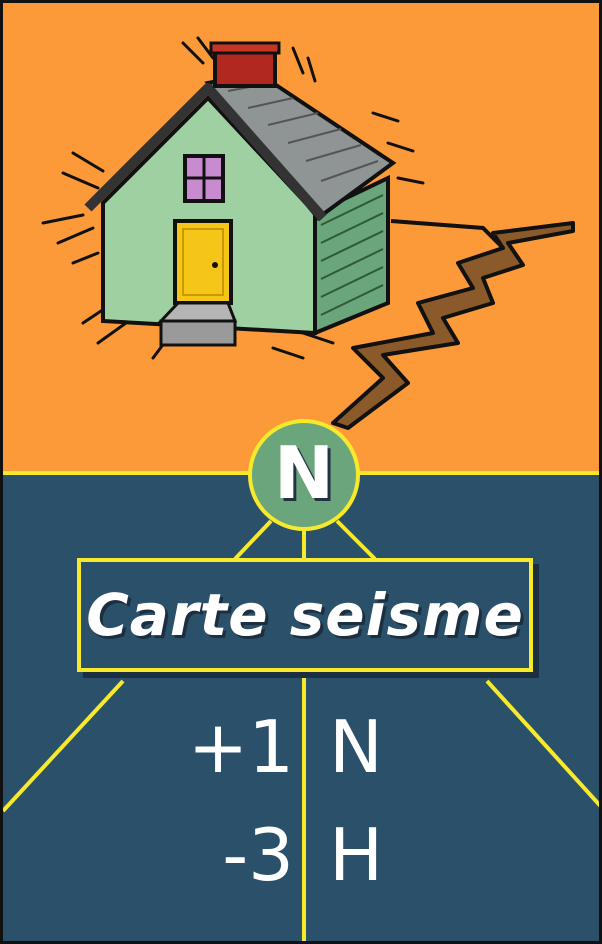  I want to click on effect-amount-2: -3, so click(258, 855).